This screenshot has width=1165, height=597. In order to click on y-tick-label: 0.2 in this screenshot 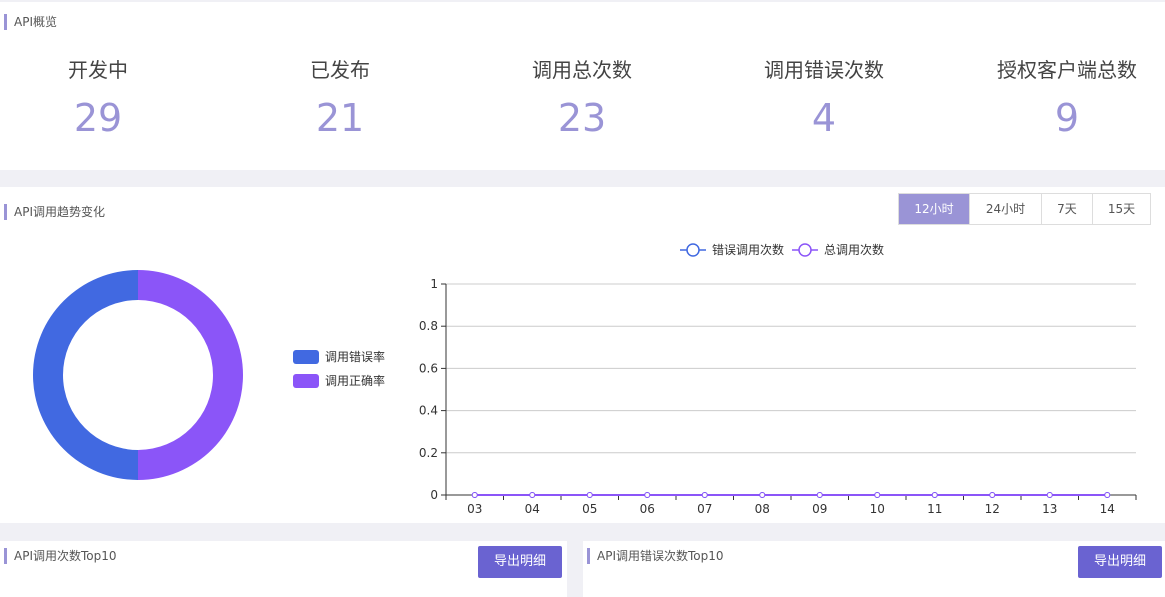, I will do `click(428, 453)`.